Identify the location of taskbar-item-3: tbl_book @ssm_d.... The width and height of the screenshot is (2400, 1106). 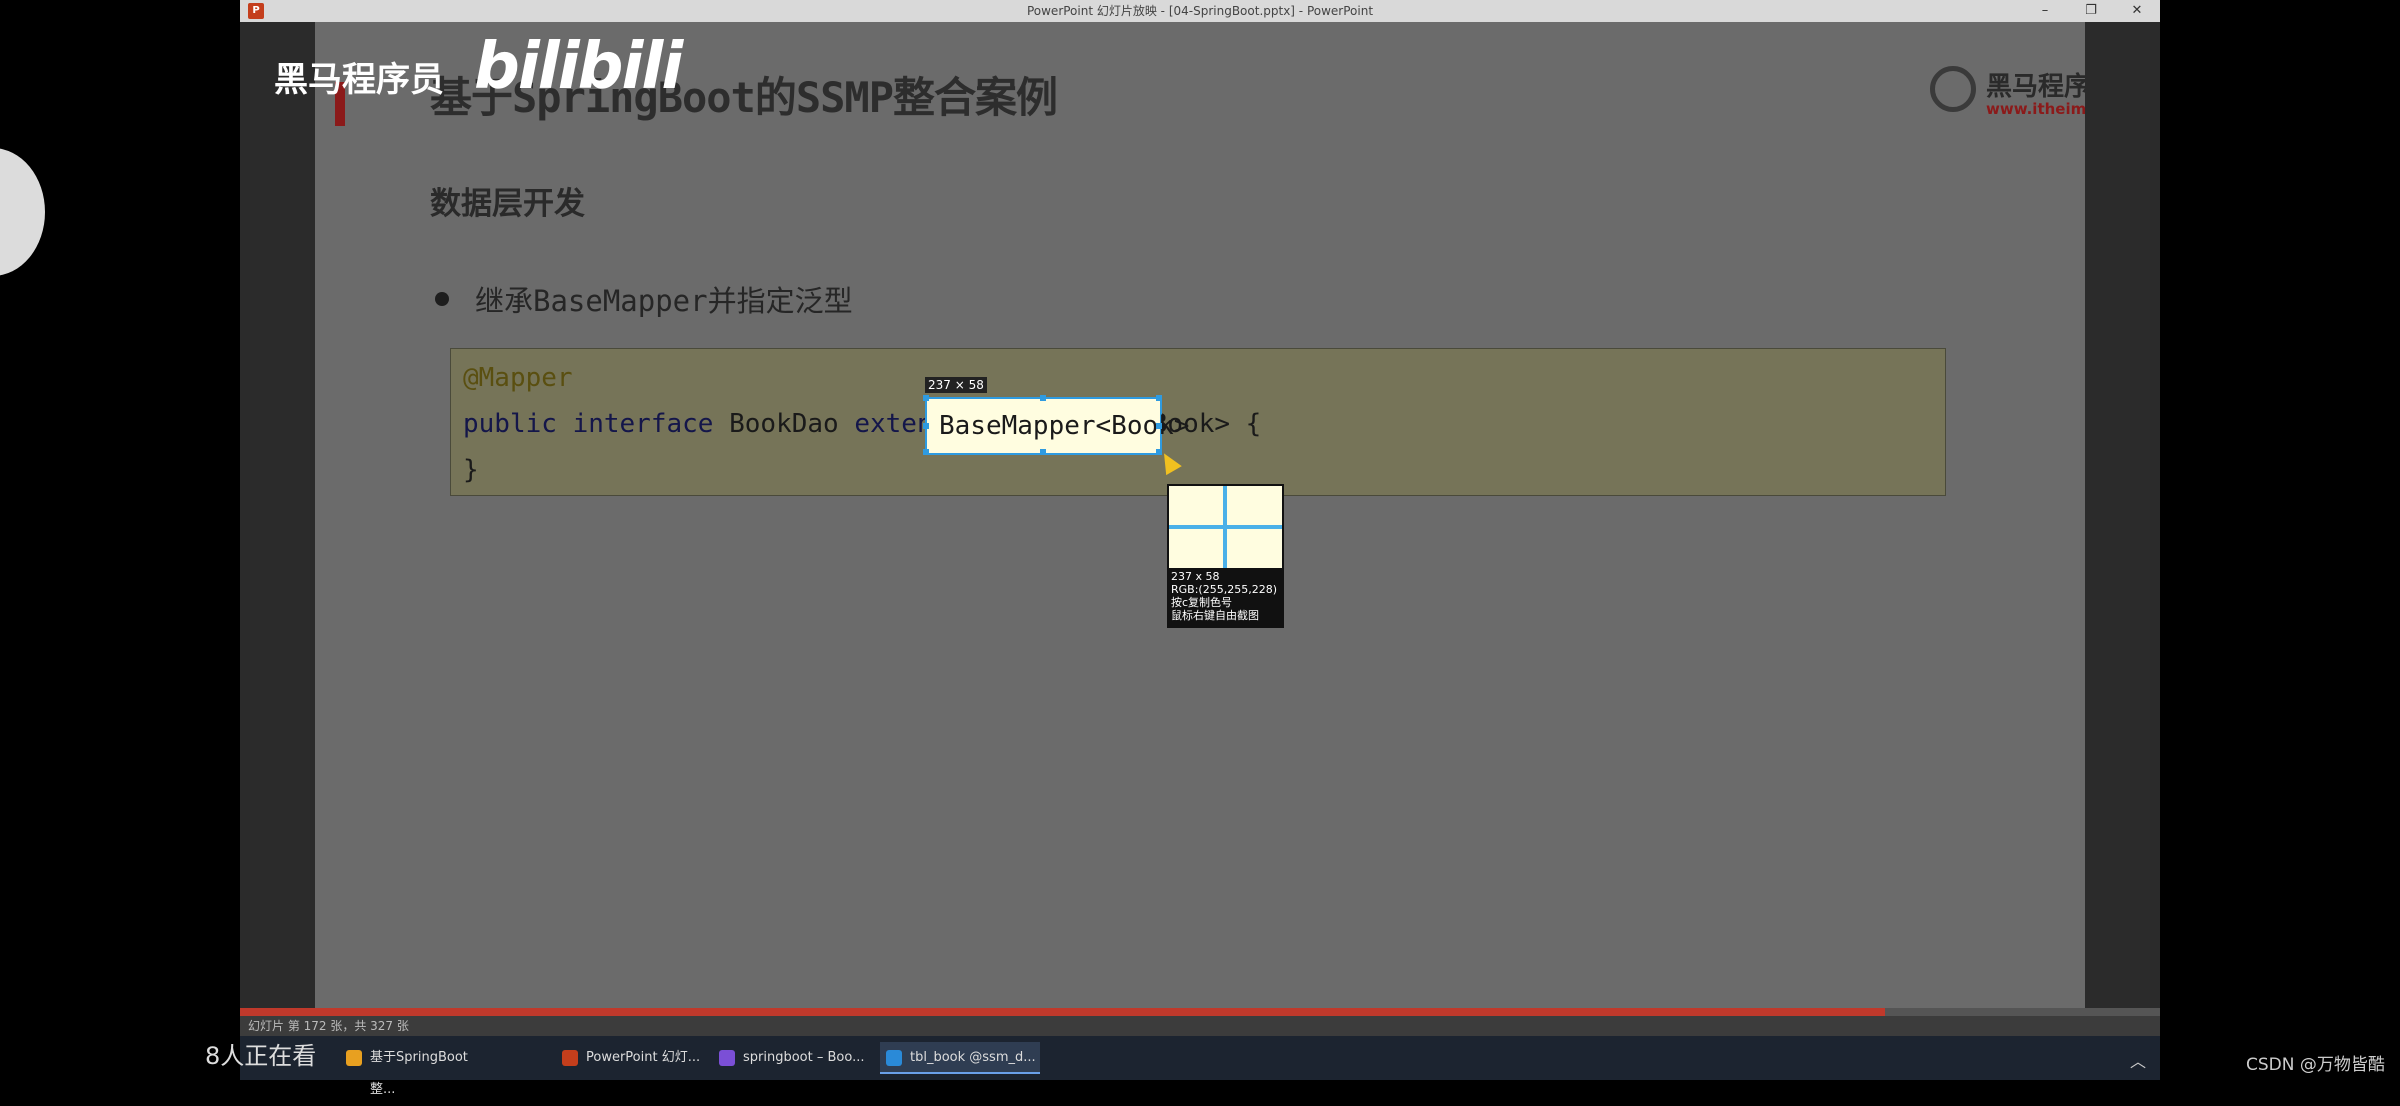
(960, 1058).